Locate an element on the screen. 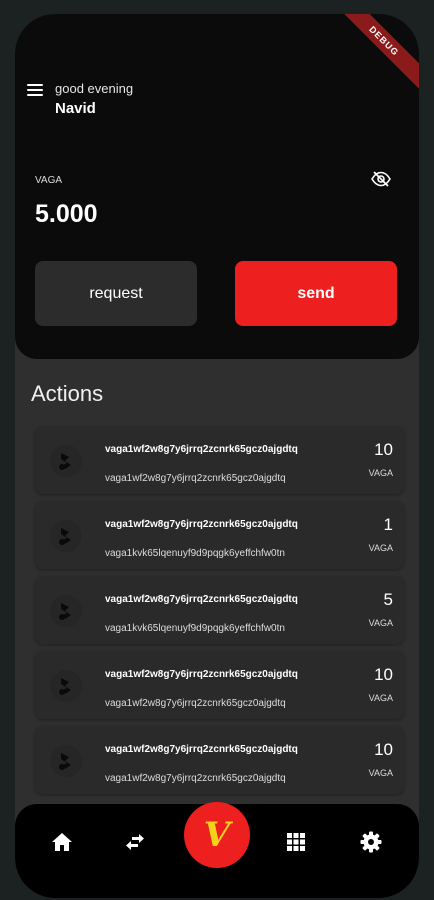  vaga-logo-icon: V is located at coordinates (217, 835).